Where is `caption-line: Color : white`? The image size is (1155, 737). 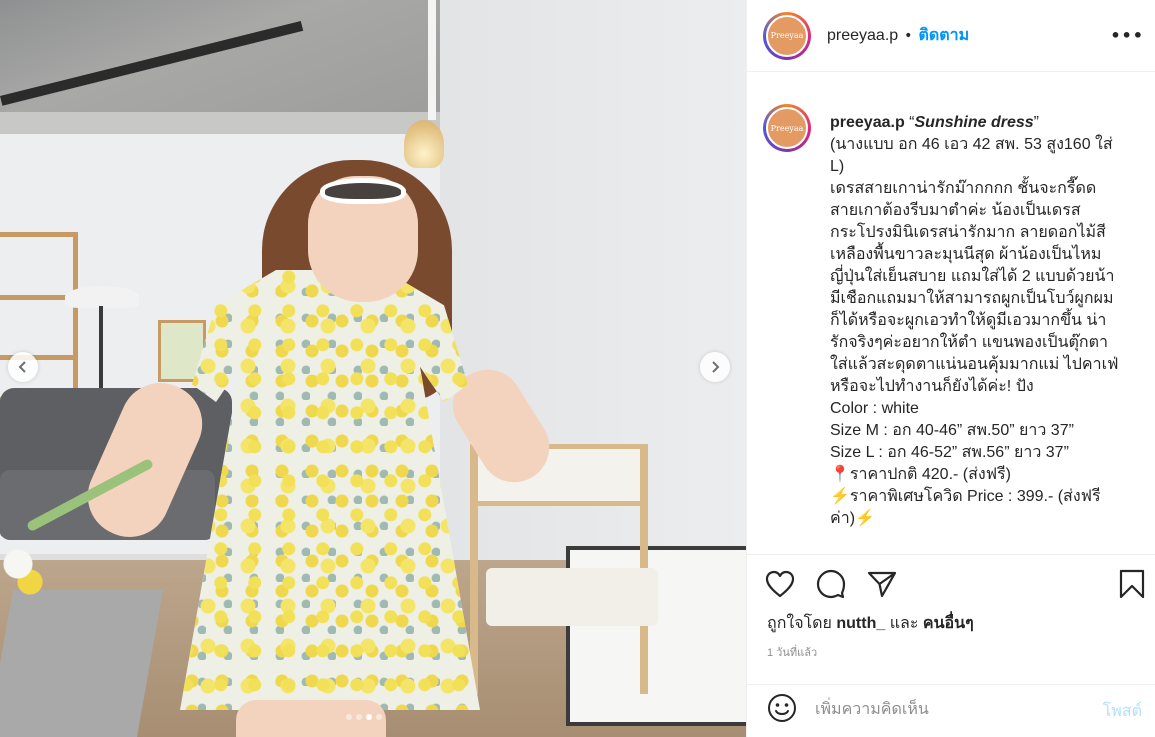 caption-line: Color : white is located at coordinates (874, 408).